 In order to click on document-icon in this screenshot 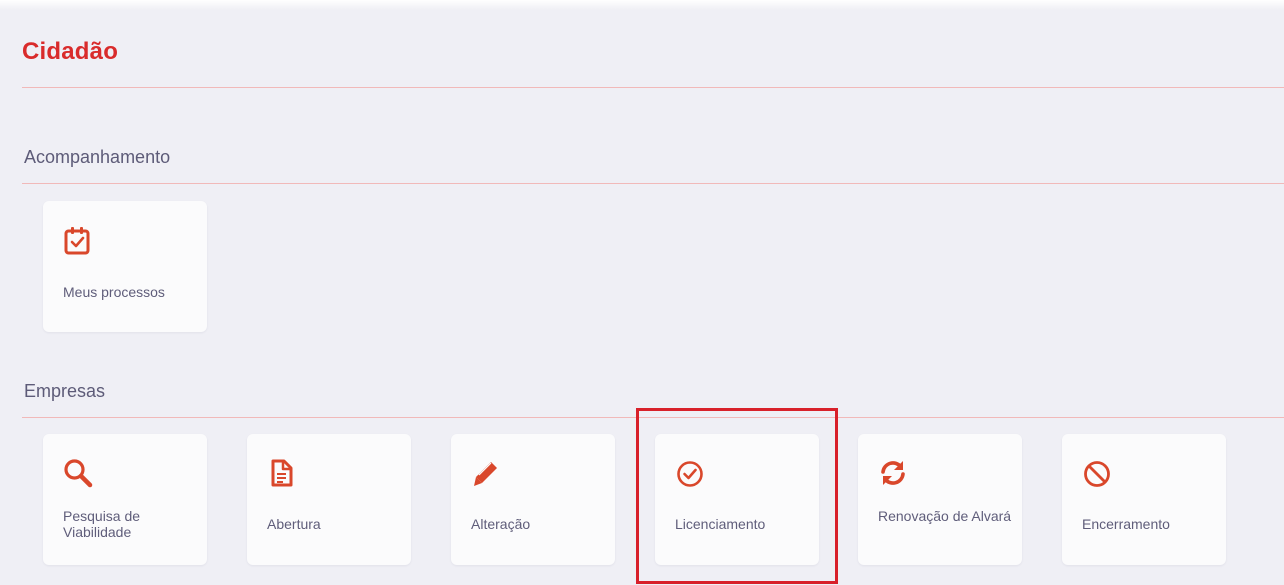, I will do `click(282, 473)`.